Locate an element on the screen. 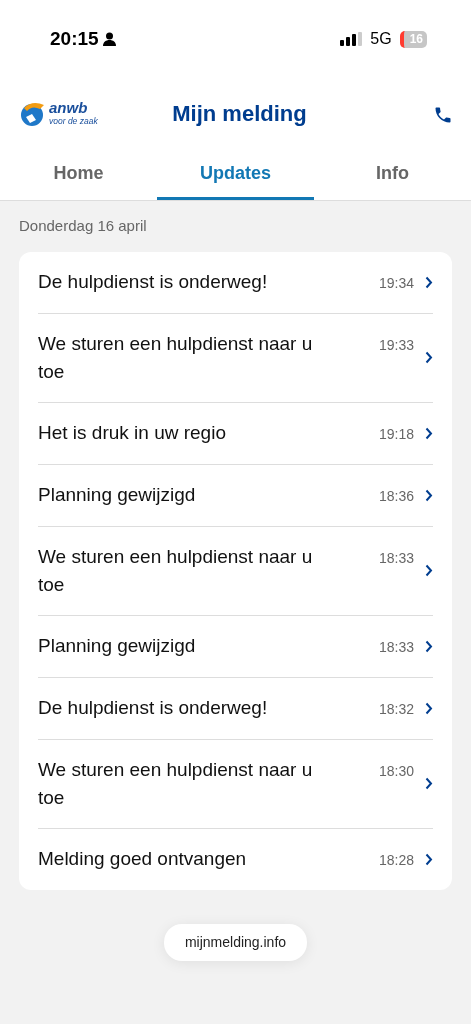  tab: Info is located at coordinates (392, 175).